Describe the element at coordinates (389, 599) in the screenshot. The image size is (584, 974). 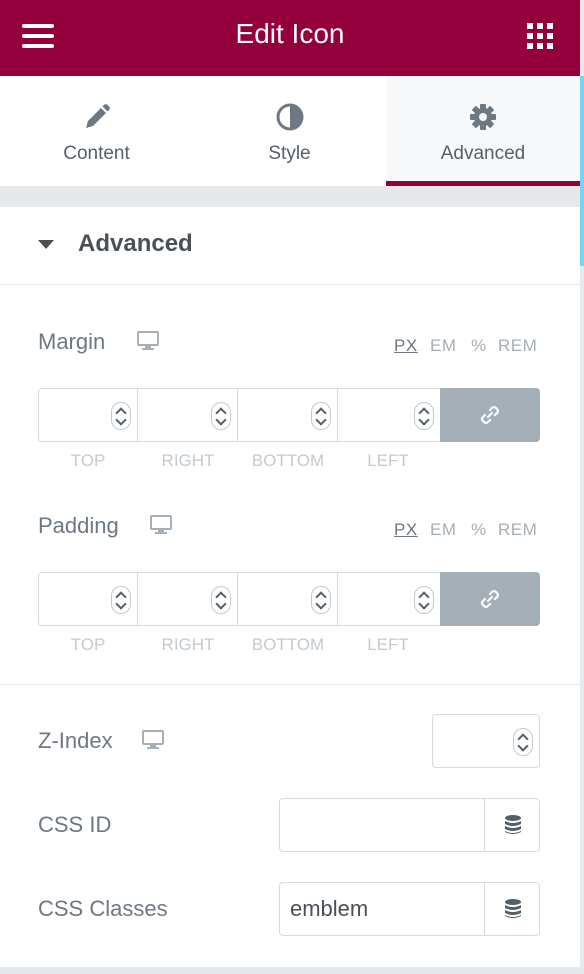
I see `padding-left-input` at that location.